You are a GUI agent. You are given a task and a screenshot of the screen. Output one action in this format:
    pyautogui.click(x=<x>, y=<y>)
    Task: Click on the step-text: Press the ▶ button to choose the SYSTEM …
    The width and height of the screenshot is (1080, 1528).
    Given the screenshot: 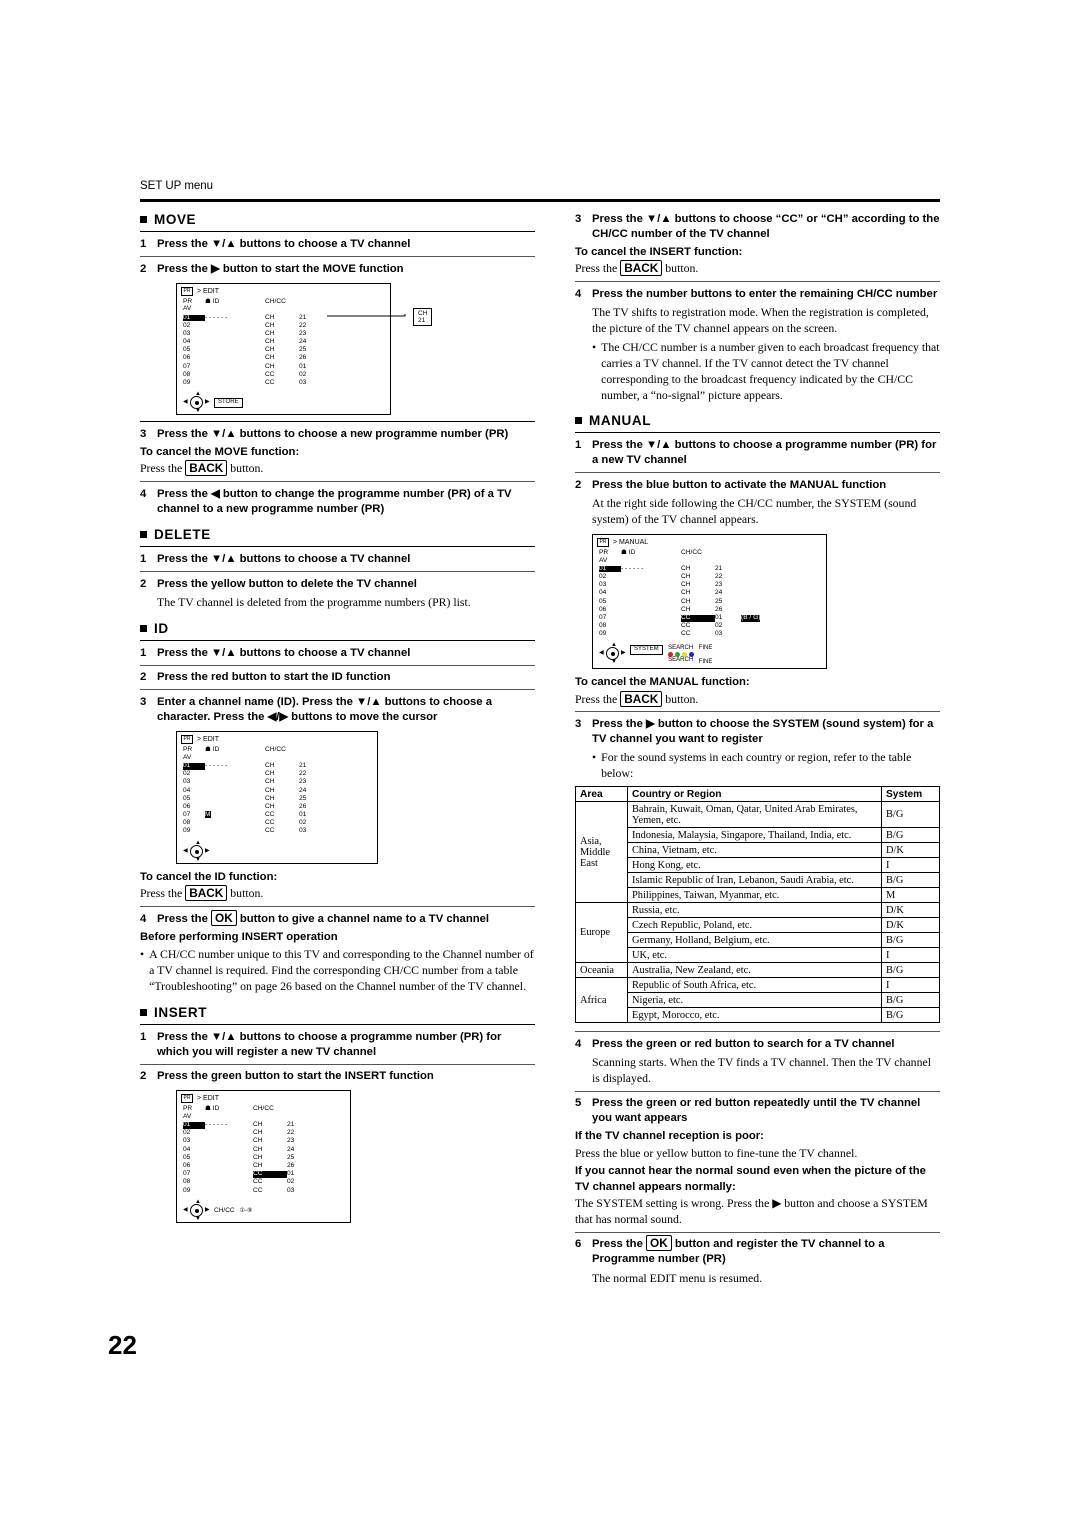 What is the action you would take?
    pyautogui.click(x=763, y=732)
    